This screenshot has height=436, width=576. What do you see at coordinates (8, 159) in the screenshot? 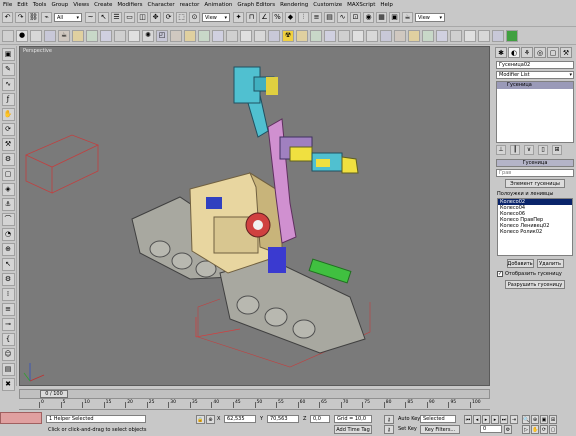
I see `gear-icon: ⚙` at bounding box center [8, 159].